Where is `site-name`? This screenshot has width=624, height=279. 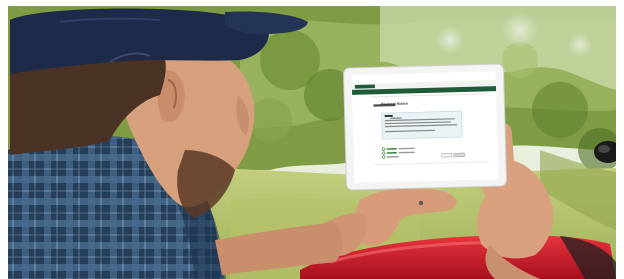
site-name is located at coordinates (403, 83).